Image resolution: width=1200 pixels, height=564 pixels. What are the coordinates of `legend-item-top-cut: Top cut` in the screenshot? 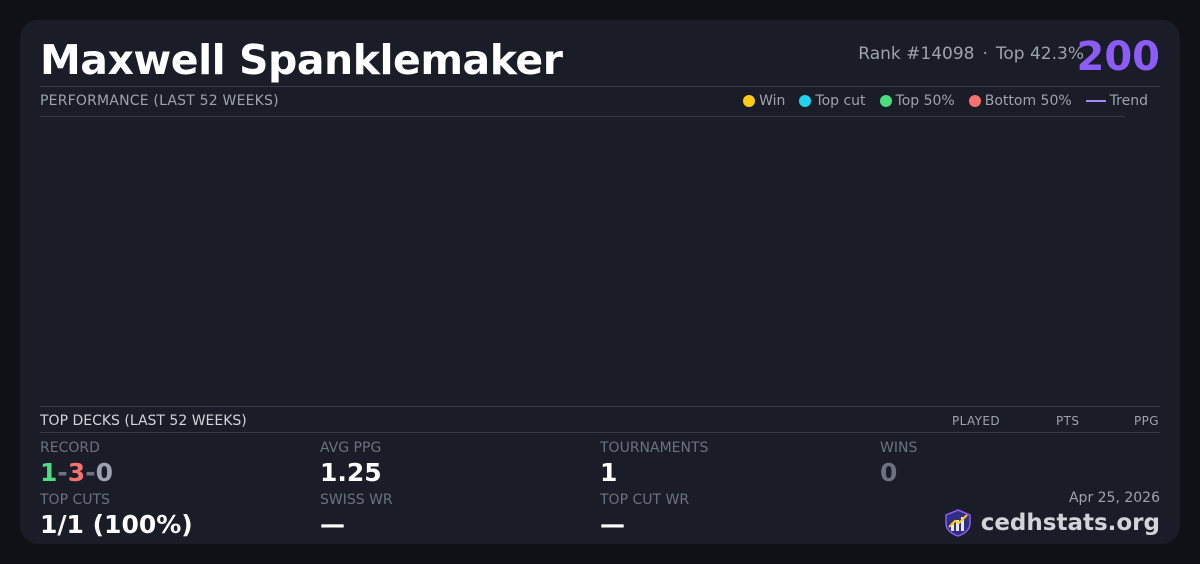 It's located at (832, 101).